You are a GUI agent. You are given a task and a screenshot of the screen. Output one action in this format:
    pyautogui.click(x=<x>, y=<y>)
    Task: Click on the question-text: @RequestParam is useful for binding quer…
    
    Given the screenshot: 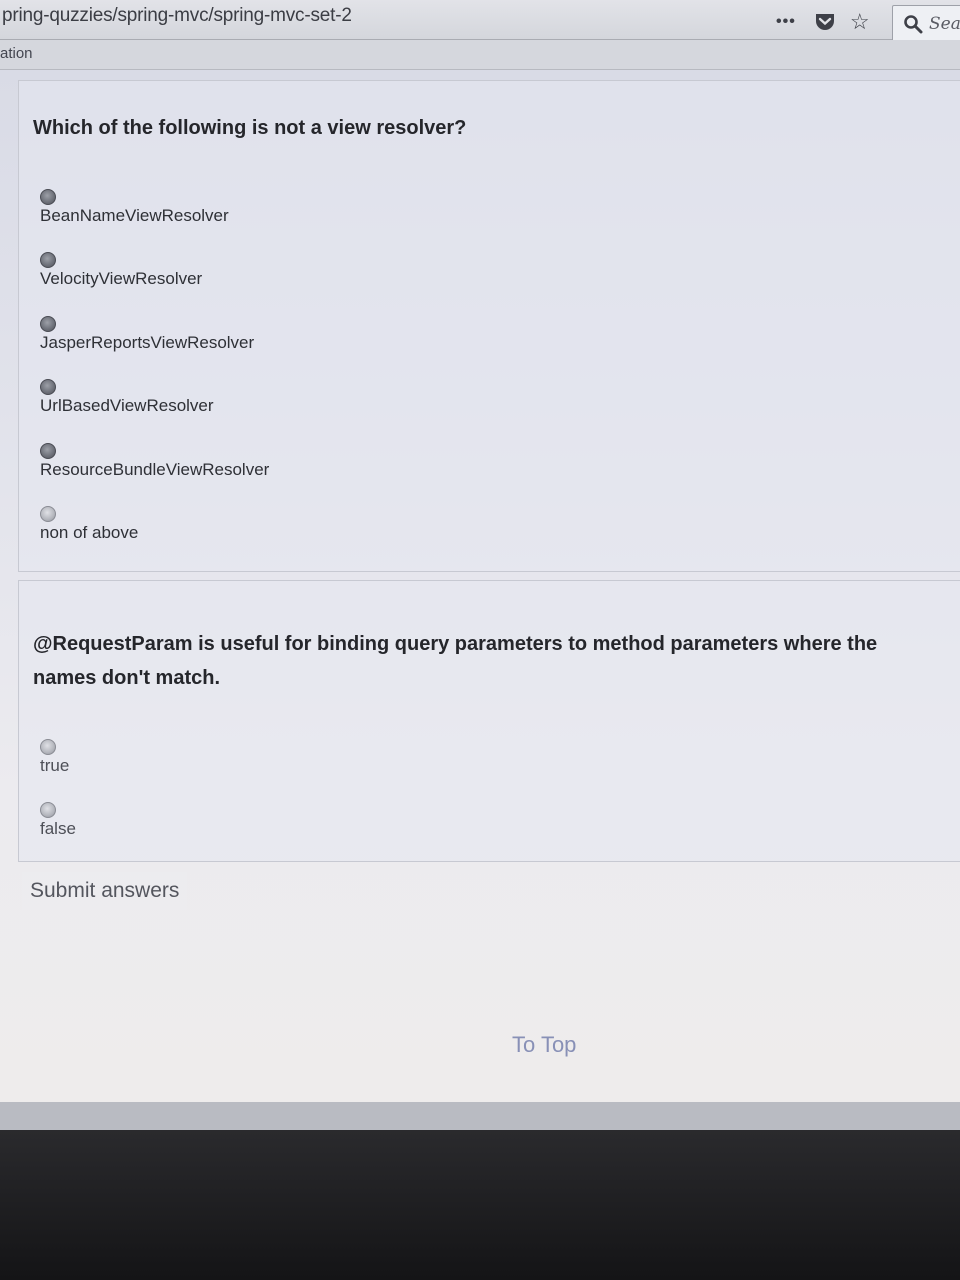 What is the action you would take?
    pyautogui.click(x=455, y=661)
    